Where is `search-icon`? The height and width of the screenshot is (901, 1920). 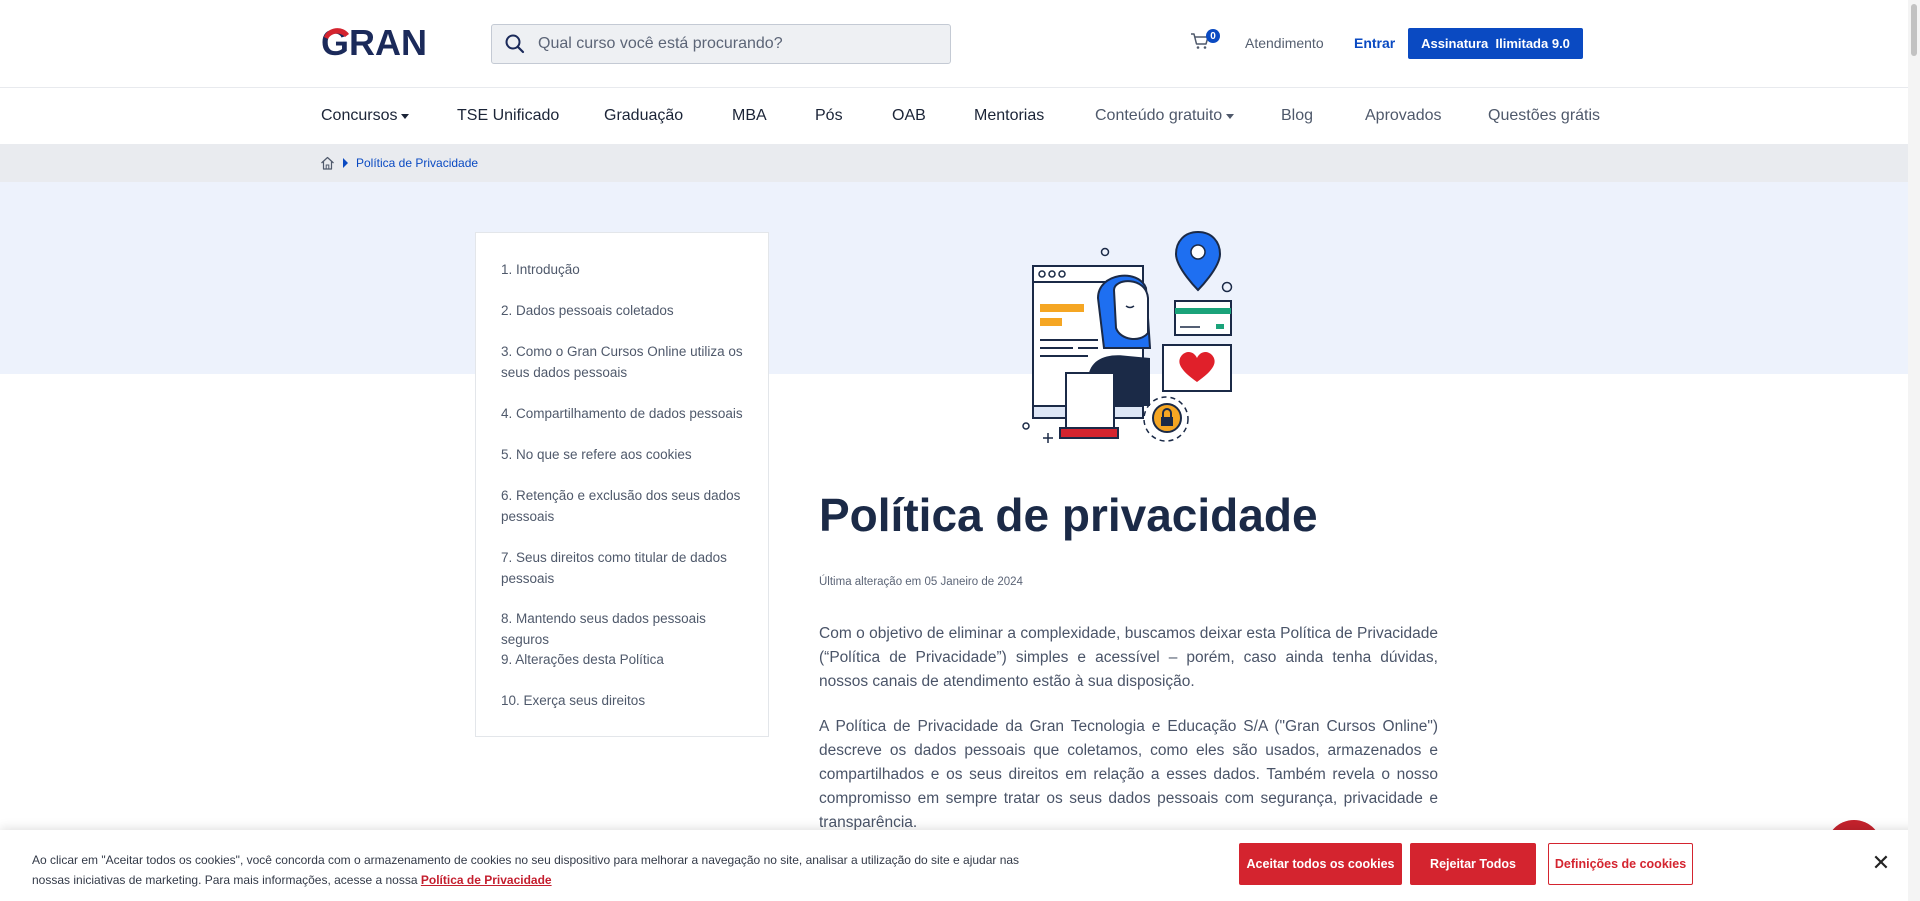
search-icon is located at coordinates (515, 44).